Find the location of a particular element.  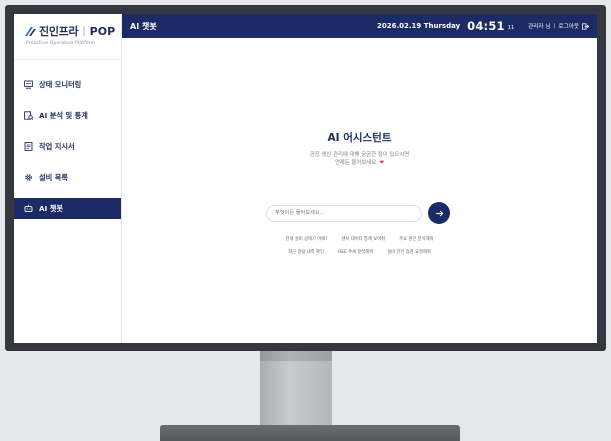

suggestion-chip: 최근 알람 내역 확인 is located at coordinates (306, 252).